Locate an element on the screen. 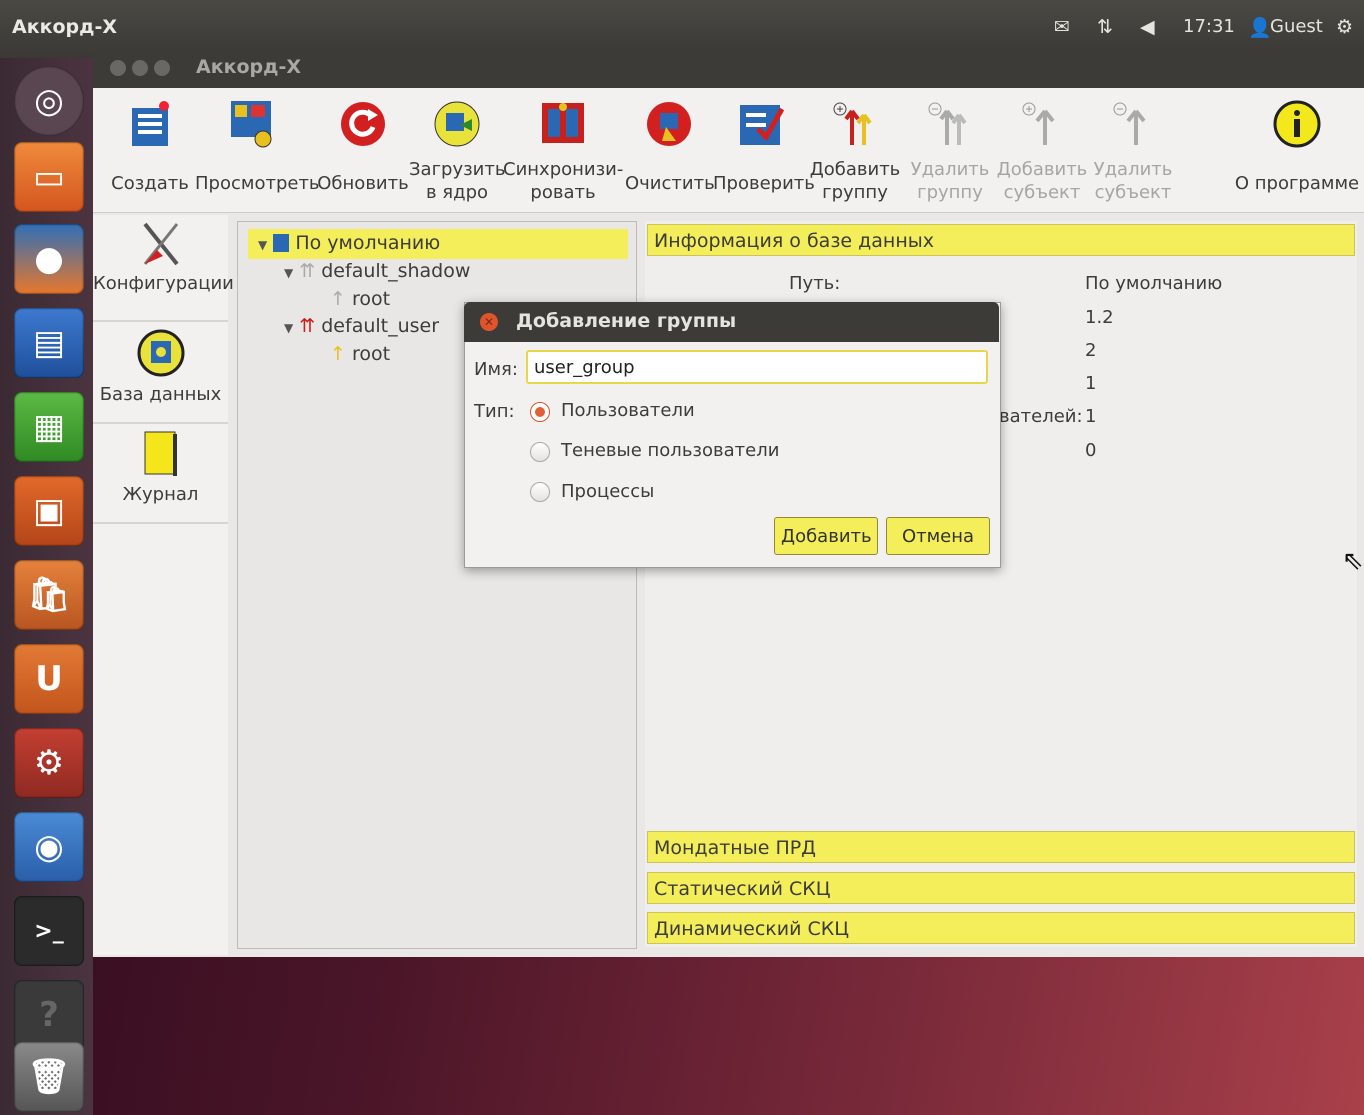  help-icon: ? is located at coordinates (49, 1015).